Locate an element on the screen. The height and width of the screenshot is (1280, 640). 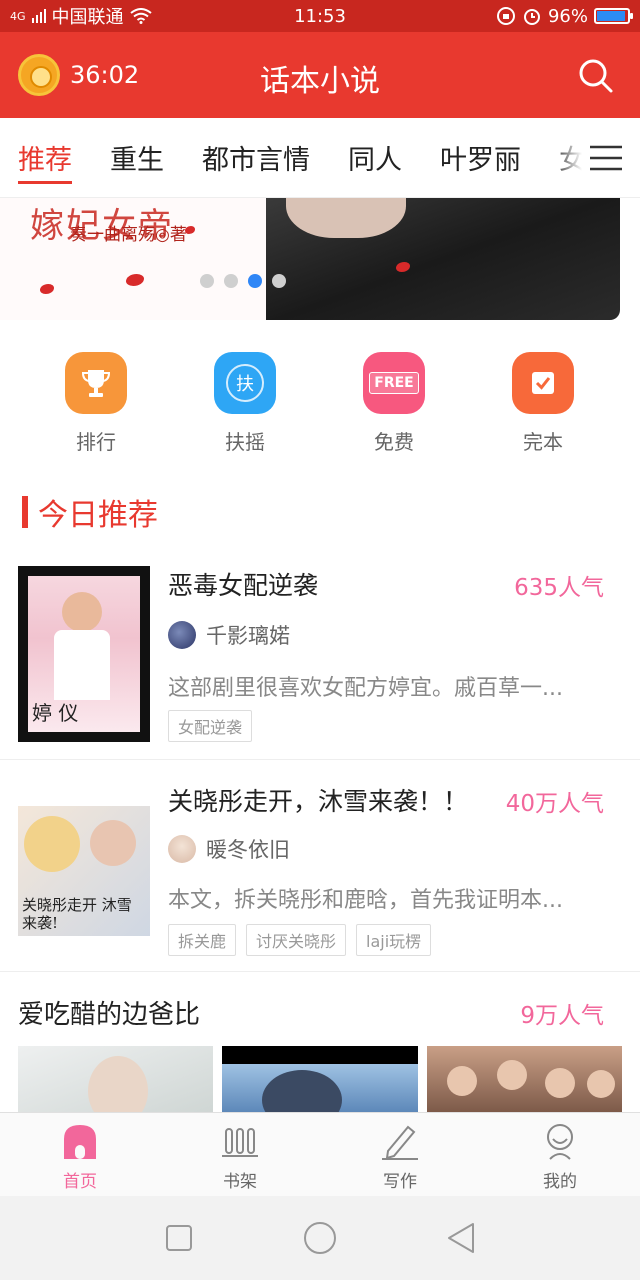
quick-action-3: 完本 is located at coordinates (543, 403).